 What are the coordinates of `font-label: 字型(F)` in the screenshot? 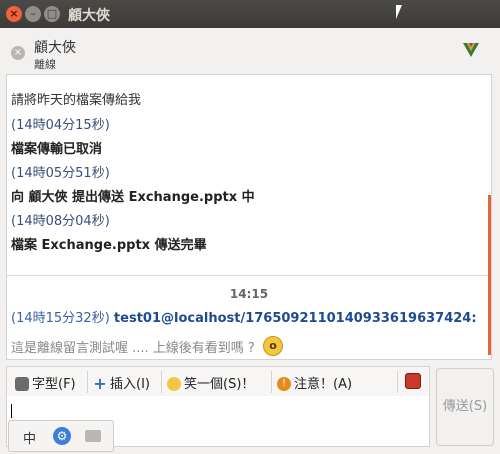 It's located at (54, 384).